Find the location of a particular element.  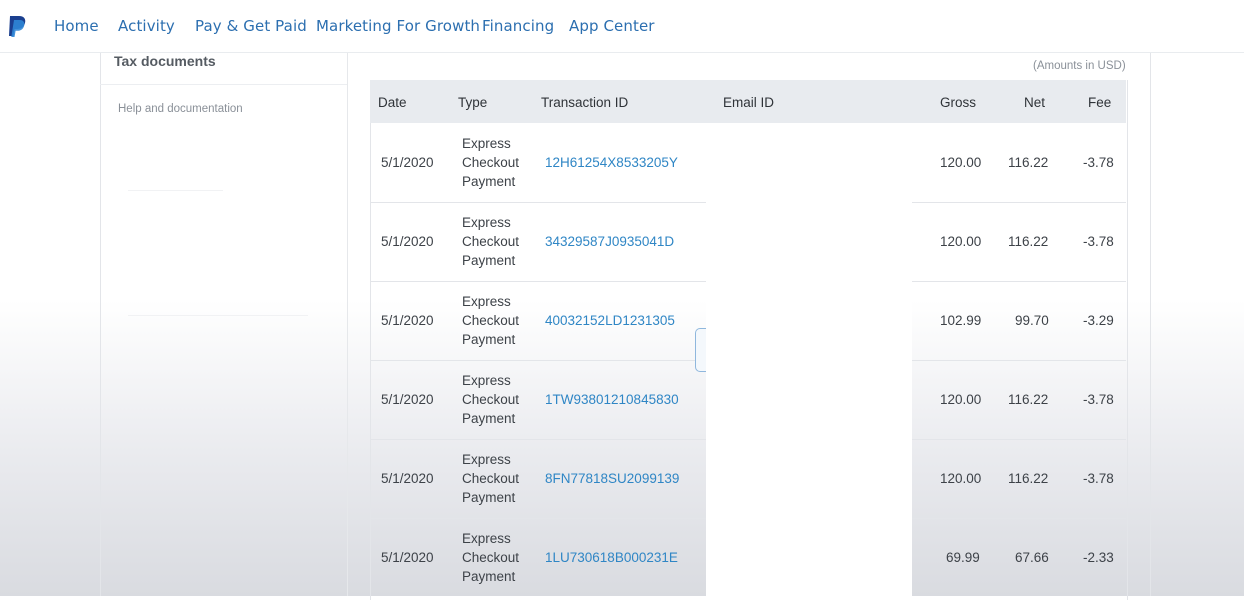

nav-activity: Activity is located at coordinates (146, 26).